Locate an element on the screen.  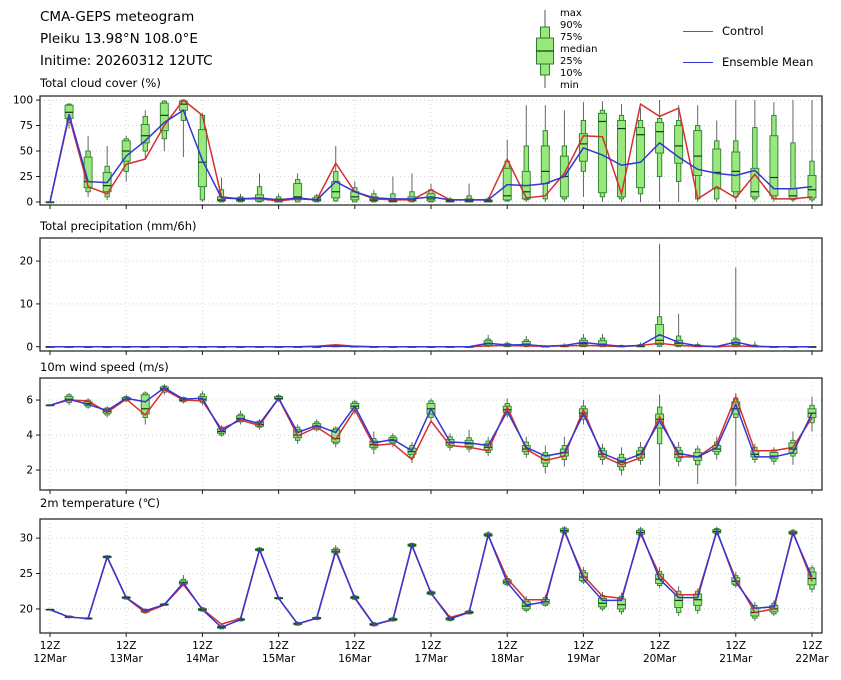
svg-text: 10 is located at coordinates (26, 305).